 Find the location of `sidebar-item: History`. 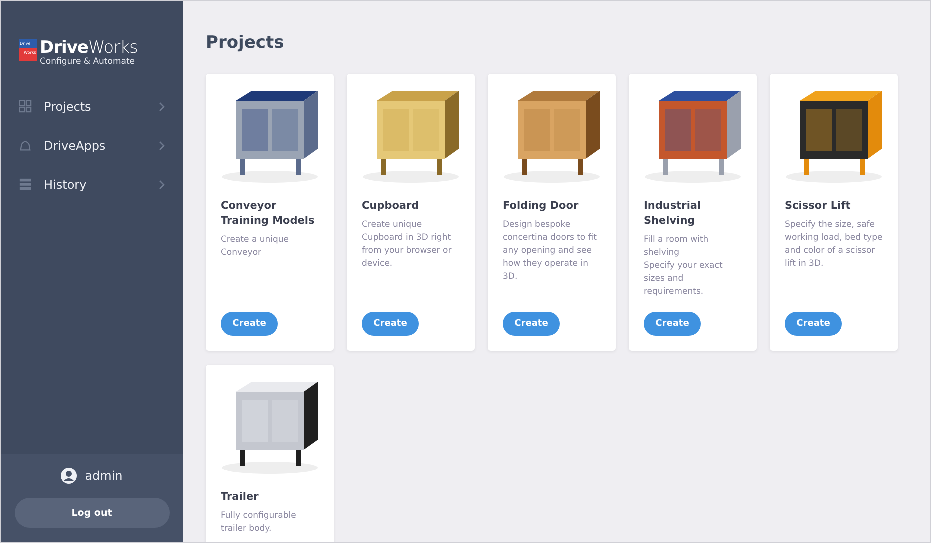

sidebar-item: History is located at coordinates (92, 184).